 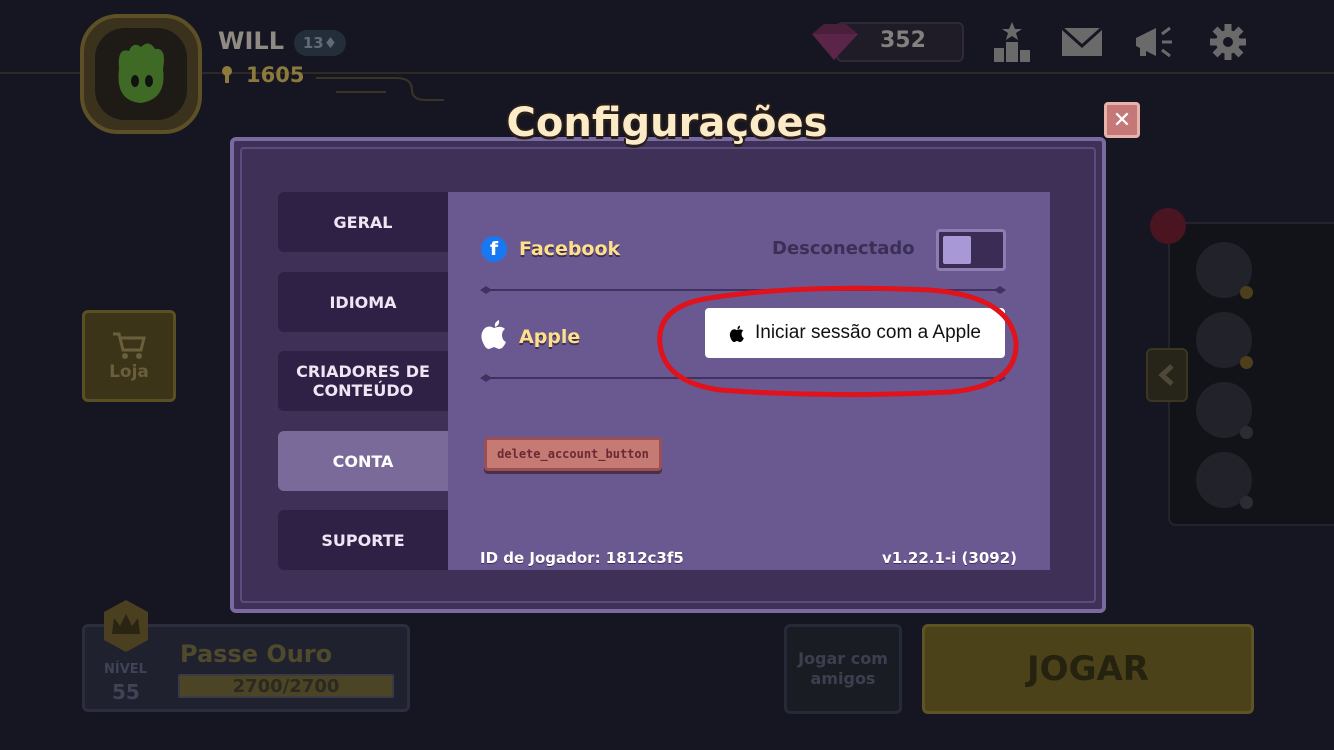 What do you see at coordinates (903, 40) in the screenshot?
I see `gem-count: 352` at bounding box center [903, 40].